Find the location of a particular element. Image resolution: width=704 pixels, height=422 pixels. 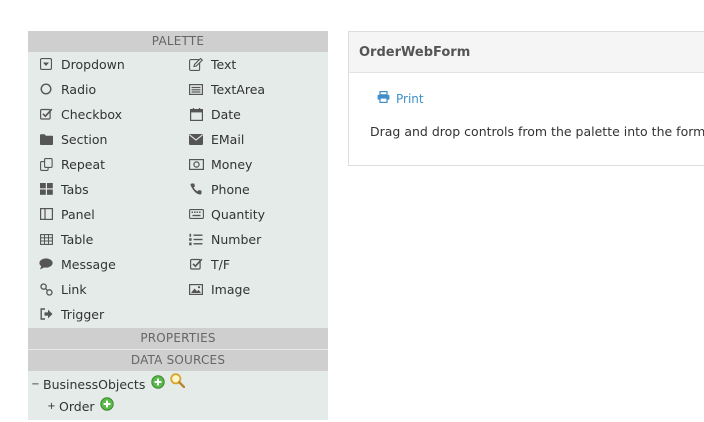

repeat-icon is located at coordinates (46, 164).